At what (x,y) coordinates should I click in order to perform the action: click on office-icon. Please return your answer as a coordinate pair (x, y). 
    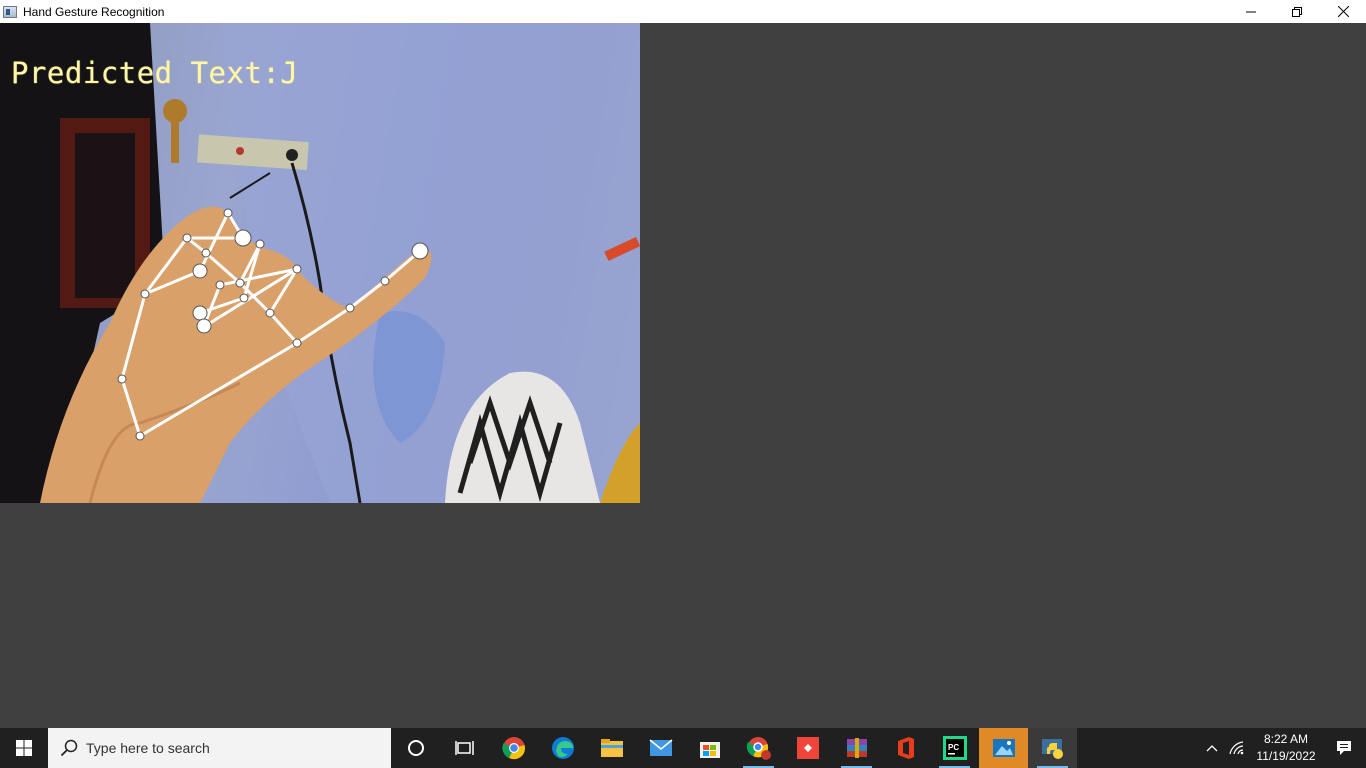
    Looking at the image, I should click on (905, 748).